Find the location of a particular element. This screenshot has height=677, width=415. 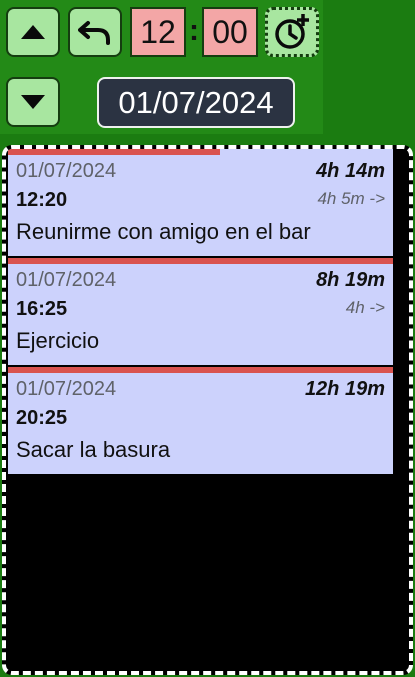

event-card: 01/07/2024 8h 19m 16:25 4h -> Ejercicio is located at coordinates (200, 311).